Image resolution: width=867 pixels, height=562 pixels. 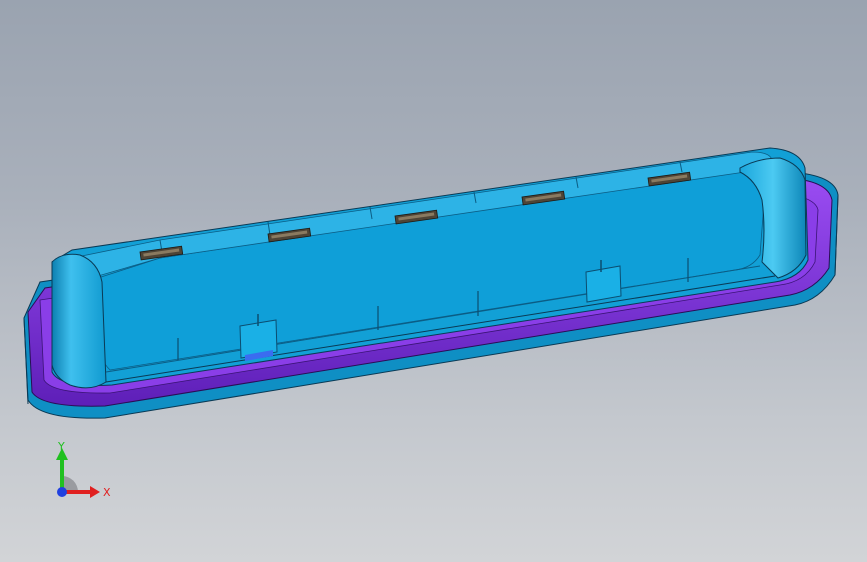 I want to click on z-axis-dot, so click(x=62, y=492).